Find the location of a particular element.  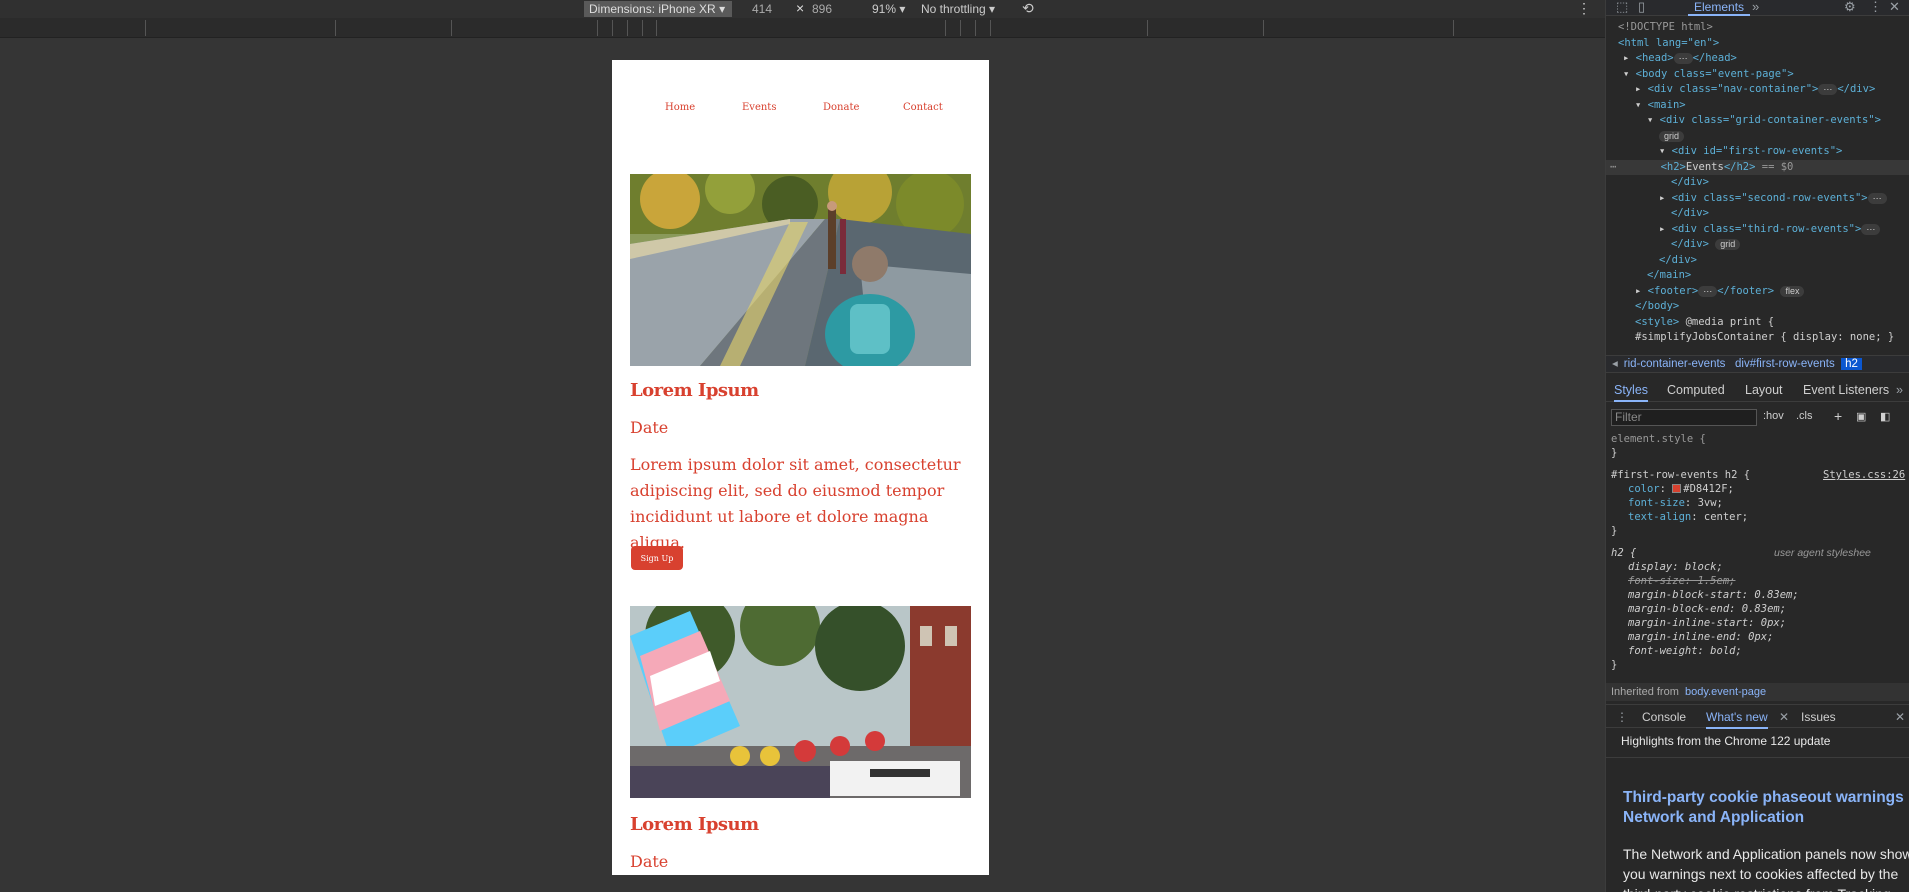

color-declaration: color: #D8412F; is located at coordinates (1681, 489).